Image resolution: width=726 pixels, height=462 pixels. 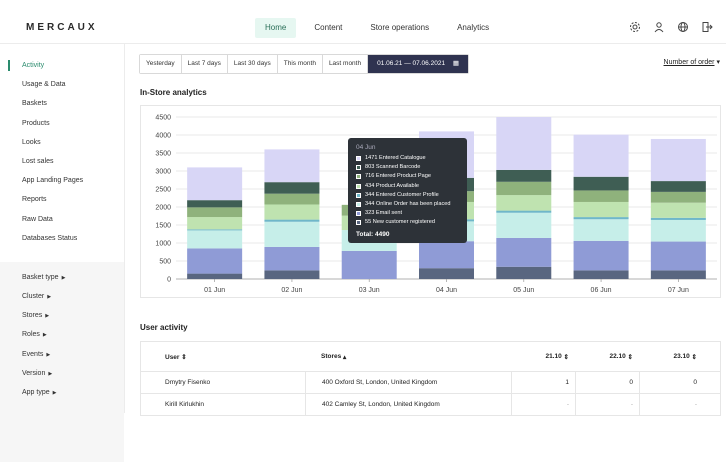 What do you see at coordinates (456, 63) in the screenshot?
I see `calendar-icon: ▦` at bounding box center [456, 63].